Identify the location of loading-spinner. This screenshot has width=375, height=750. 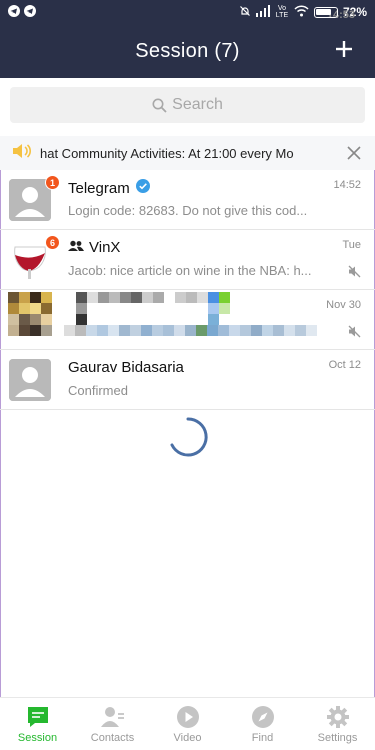
(188, 437).